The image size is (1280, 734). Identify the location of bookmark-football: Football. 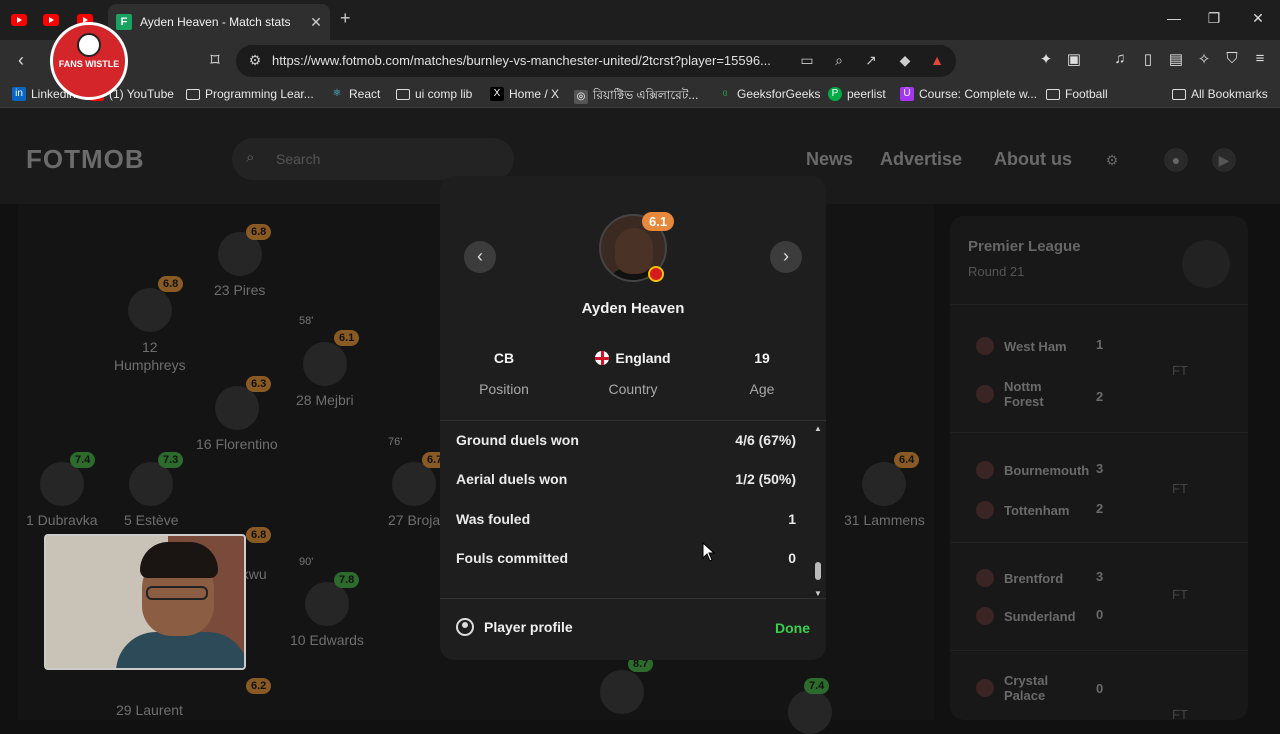
(1077, 94).